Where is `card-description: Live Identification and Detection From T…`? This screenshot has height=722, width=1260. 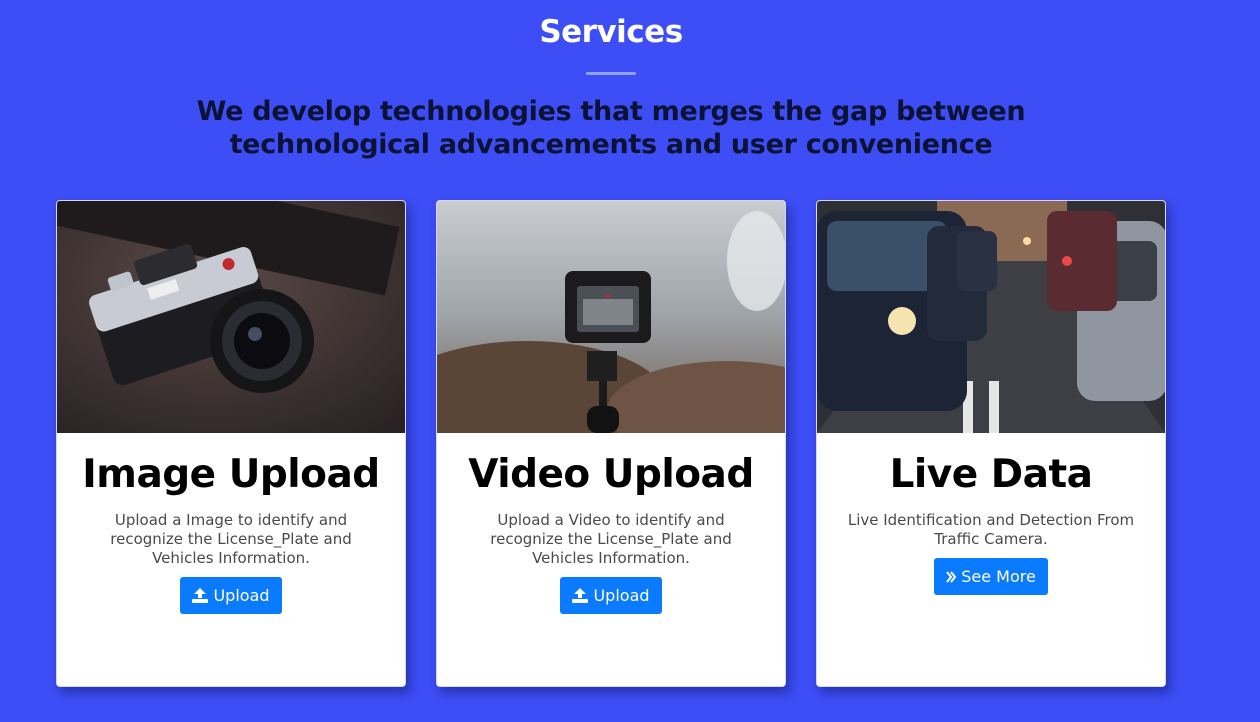 card-description: Live Identification and Detection From T… is located at coordinates (991, 529).